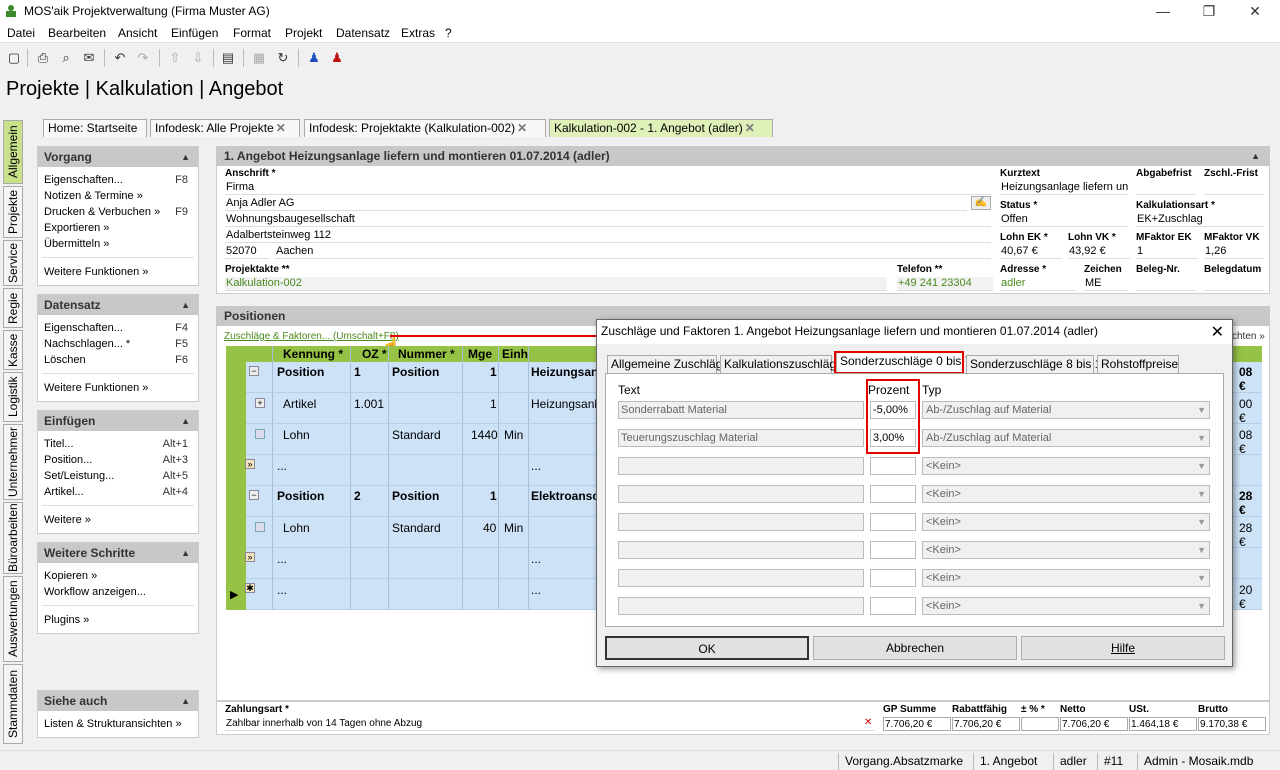 Image resolution: width=1280 pixels, height=770 pixels. Describe the element at coordinates (93, 196) in the screenshot. I see `vorgang-notizen: Notizen & Termine »` at that location.